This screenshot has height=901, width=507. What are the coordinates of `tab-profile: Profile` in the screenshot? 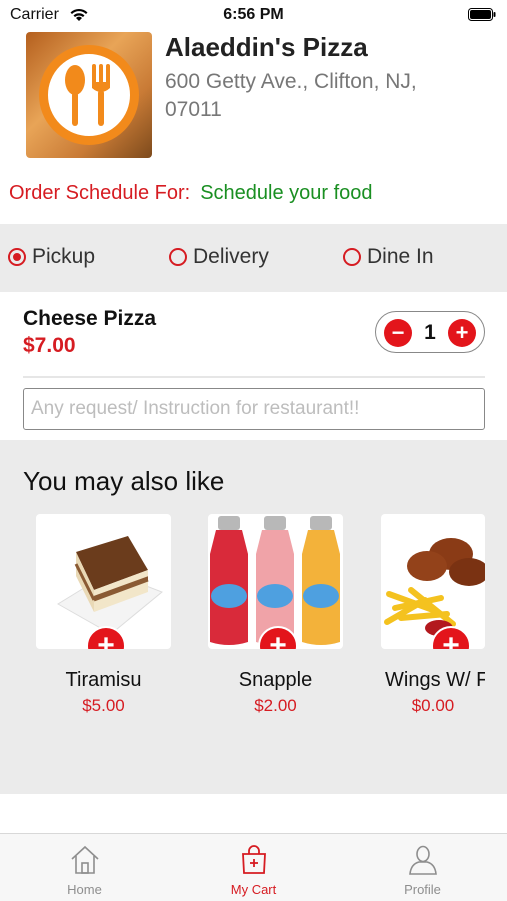 It's located at (422, 867).